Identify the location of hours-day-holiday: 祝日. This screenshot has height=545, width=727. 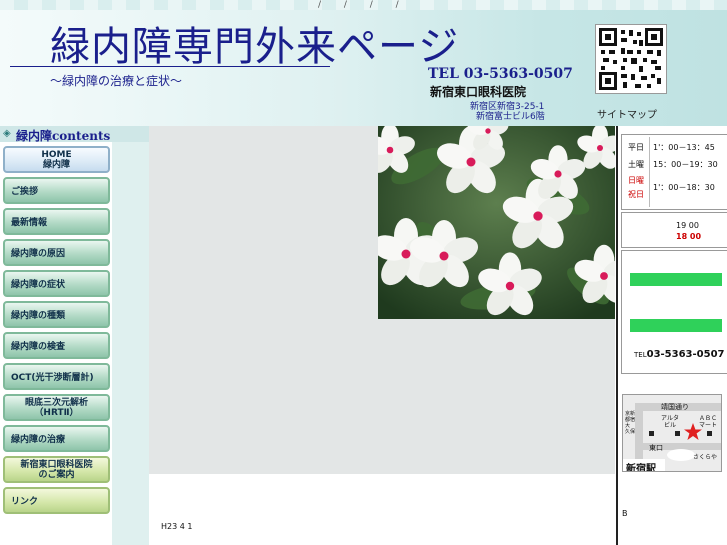
(636, 194).